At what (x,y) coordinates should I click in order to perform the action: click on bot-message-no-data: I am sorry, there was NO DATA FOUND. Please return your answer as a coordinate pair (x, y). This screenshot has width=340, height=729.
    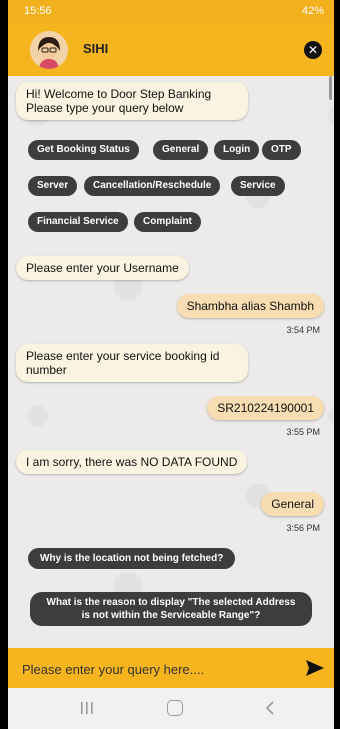
    Looking at the image, I should click on (132, 462).